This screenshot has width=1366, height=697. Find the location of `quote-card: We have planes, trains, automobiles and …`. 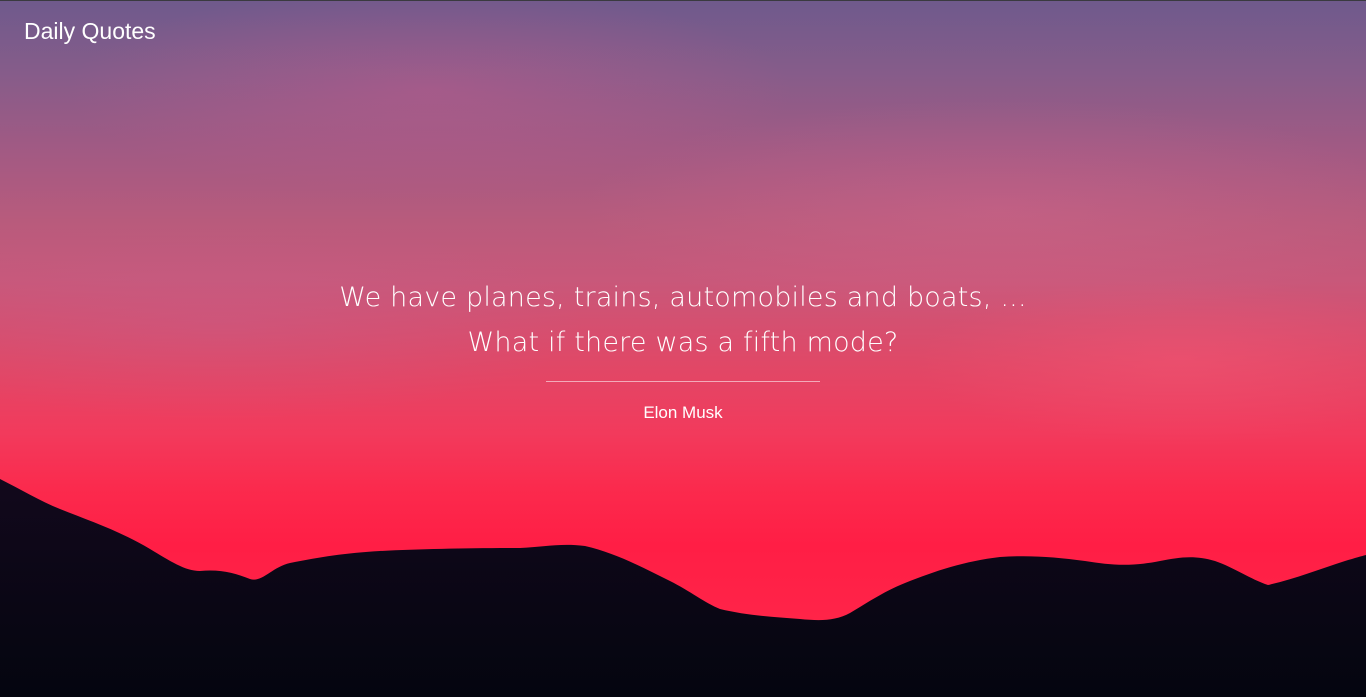

quote-card: We have planes, trains, automobiles and … is located at coordinates (683, 349).